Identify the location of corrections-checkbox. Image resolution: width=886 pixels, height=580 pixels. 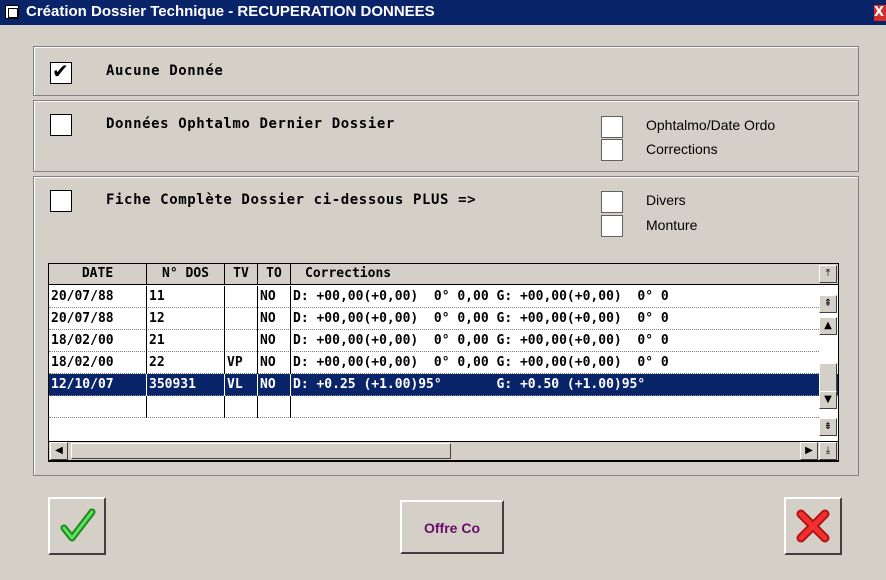
(612, 150).